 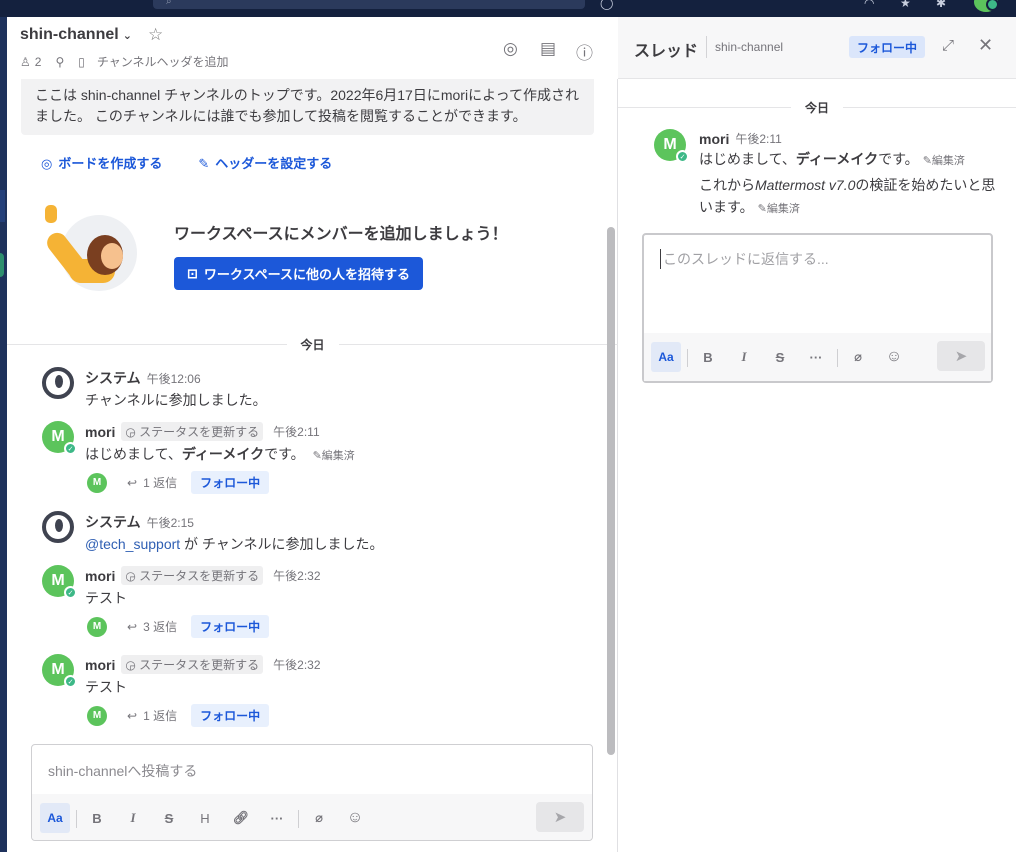 What do you see at coordinates (298, 273) in the screenshot?
I see `invite-people-button: ⊡ ワークスペースに他の人を招待する` at bounding box center [298, 273].